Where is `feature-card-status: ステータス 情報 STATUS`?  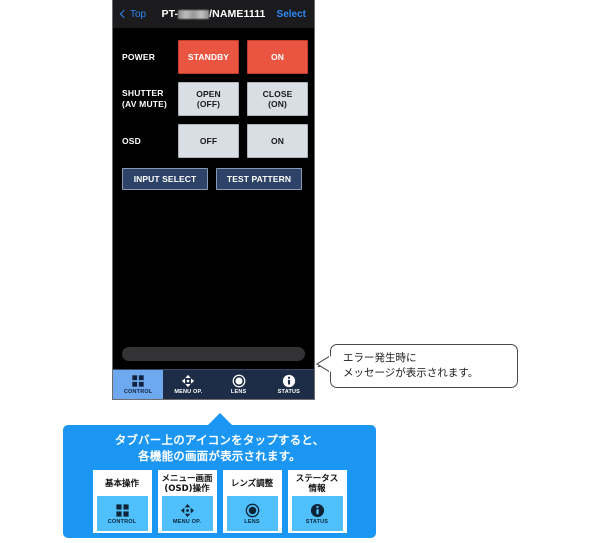 feature-card-status: ステータス 情報 STATUS is located at coordinates (317, 501).